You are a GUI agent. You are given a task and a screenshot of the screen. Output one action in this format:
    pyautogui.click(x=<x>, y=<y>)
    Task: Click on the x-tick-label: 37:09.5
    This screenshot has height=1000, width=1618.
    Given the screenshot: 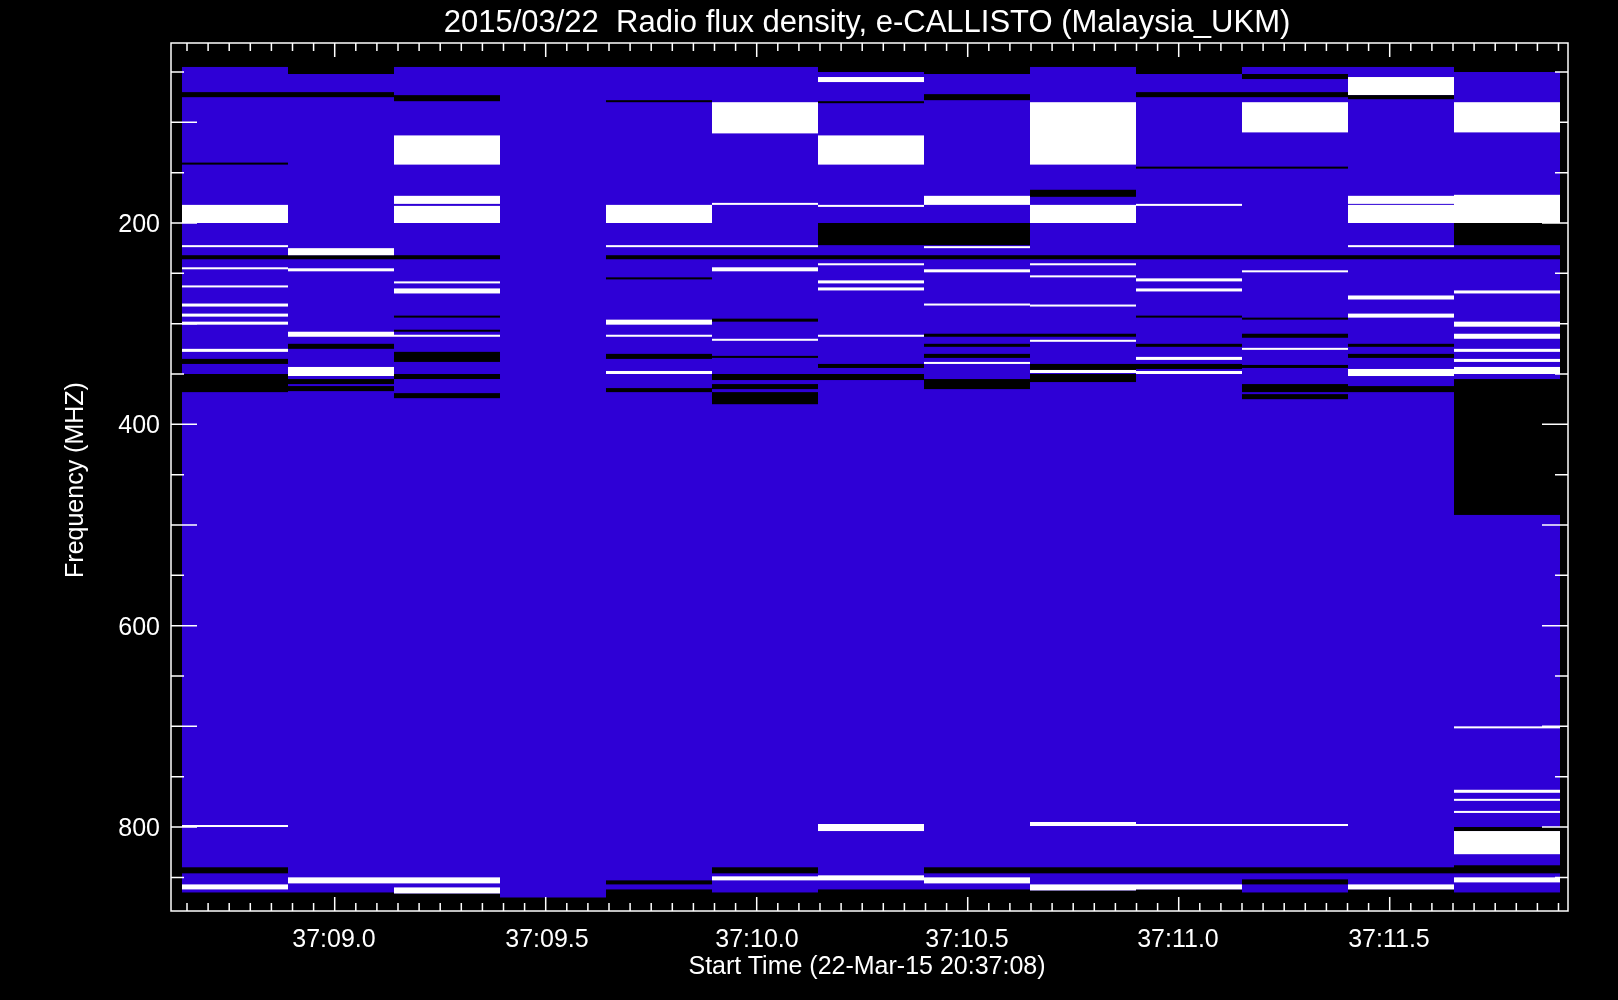 What is the action you would take?
    pyautogui.click(x=547, y=938)
    